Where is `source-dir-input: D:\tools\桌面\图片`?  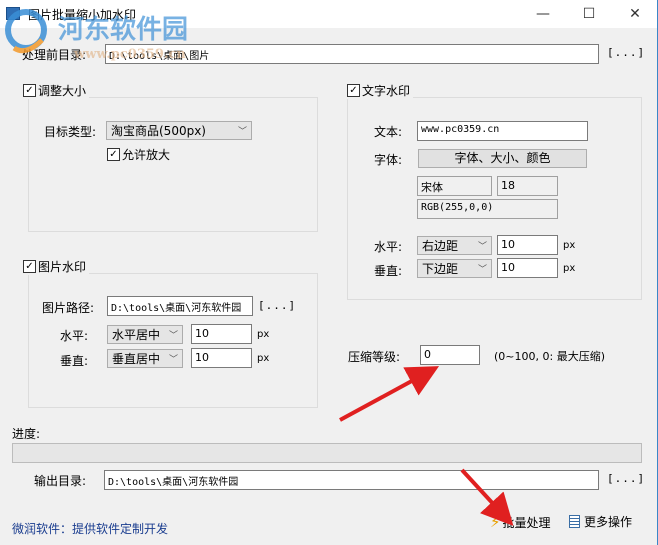 source-dir-input: D:\tools\桌面\图片 is located at coordinates (352, 54).